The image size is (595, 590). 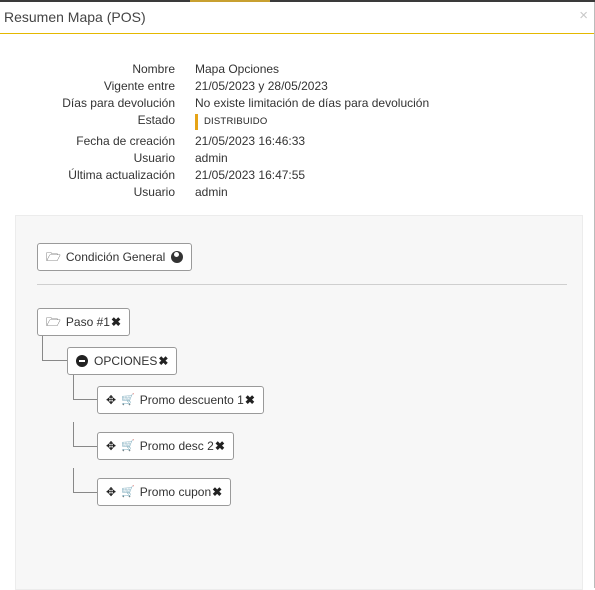 I want to click on promo-node: ✥ 🛒 Promo cupon ✖, so click(x=164, y=492).